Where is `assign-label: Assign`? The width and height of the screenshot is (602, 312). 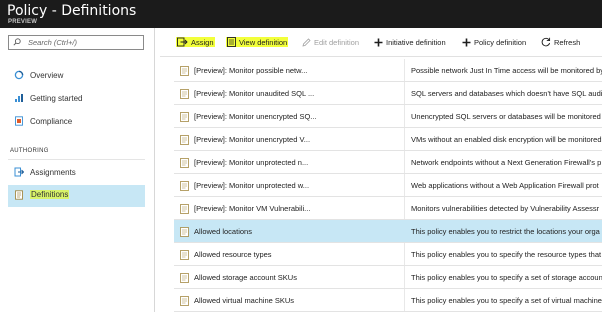
assign-label: Assign is located at coordinates (202, 42).